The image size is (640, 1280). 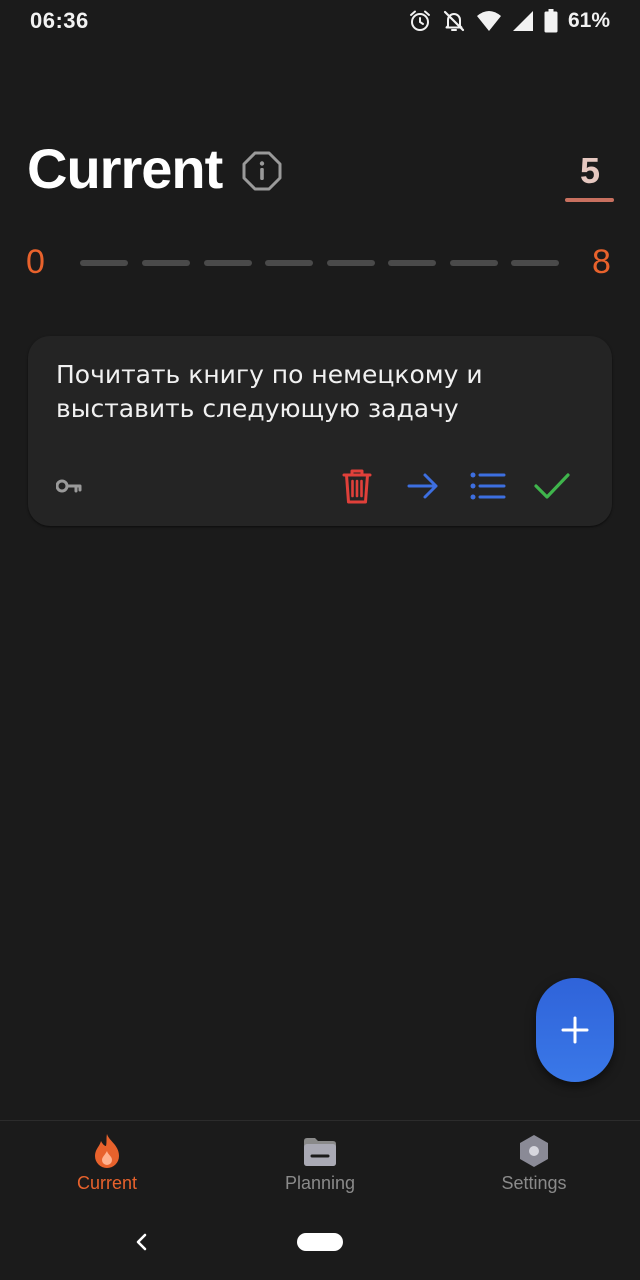 I want to click on bottom-navigation: Current Planning Settings, so click(x=320, y=1165).